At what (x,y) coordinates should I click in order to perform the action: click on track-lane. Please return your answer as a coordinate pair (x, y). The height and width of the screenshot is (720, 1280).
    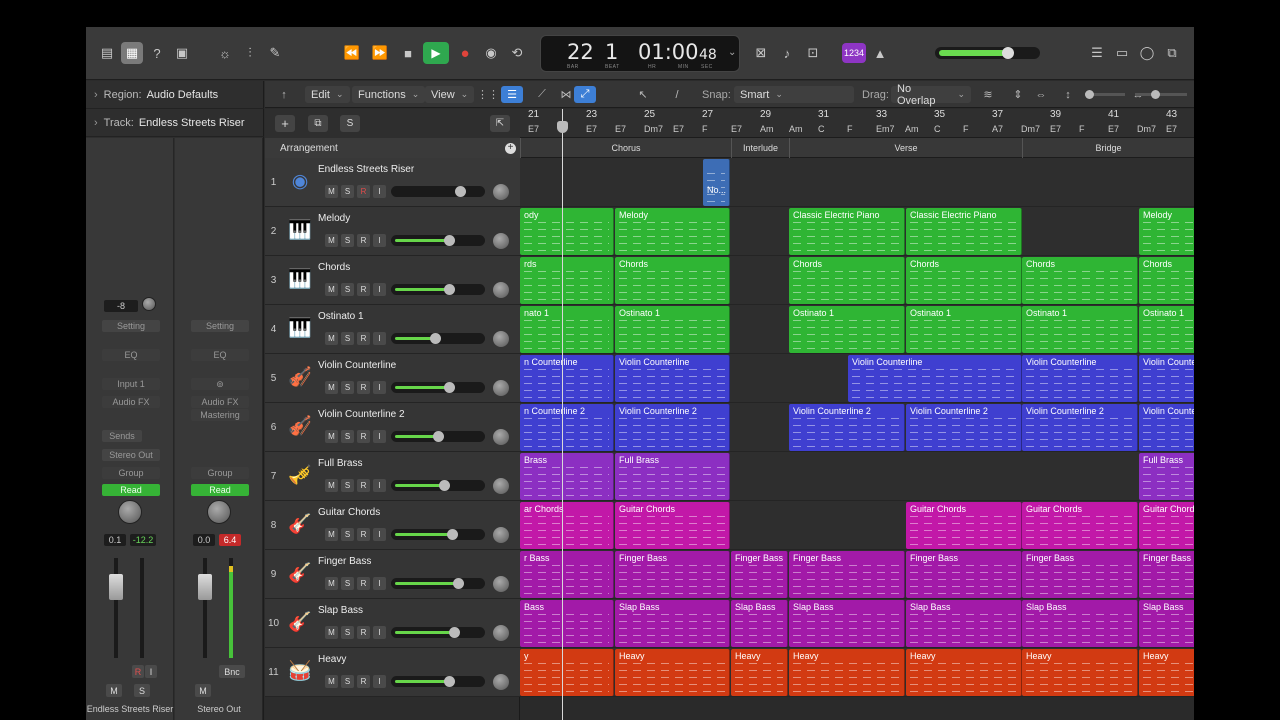
    Looking at the image, I should click on (857, 182).